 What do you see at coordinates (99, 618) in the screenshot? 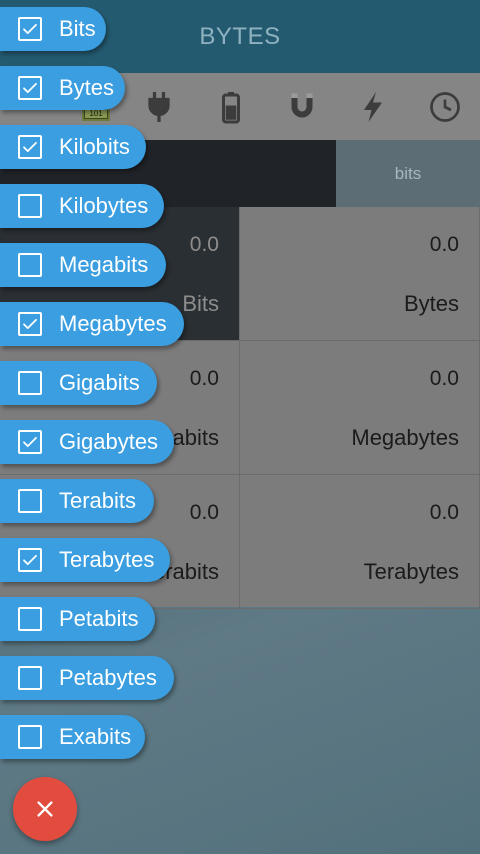
I see `unit-toggle-label: Petabits` at bounding box center [99, 618].